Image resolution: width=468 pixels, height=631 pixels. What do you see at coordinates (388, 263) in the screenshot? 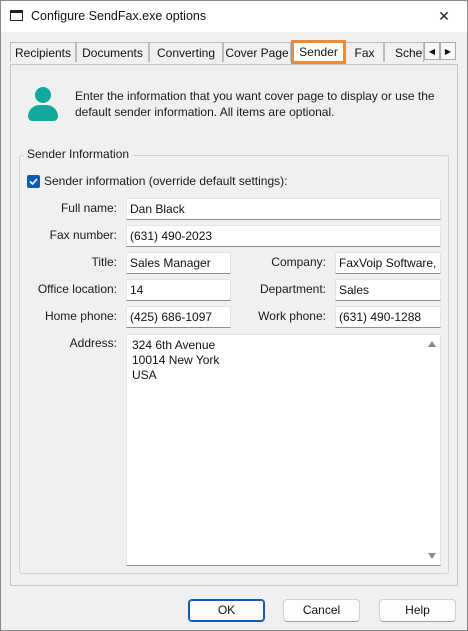
I see `company-field: FaxVoip Software, L` at bounding box center [388, 263].